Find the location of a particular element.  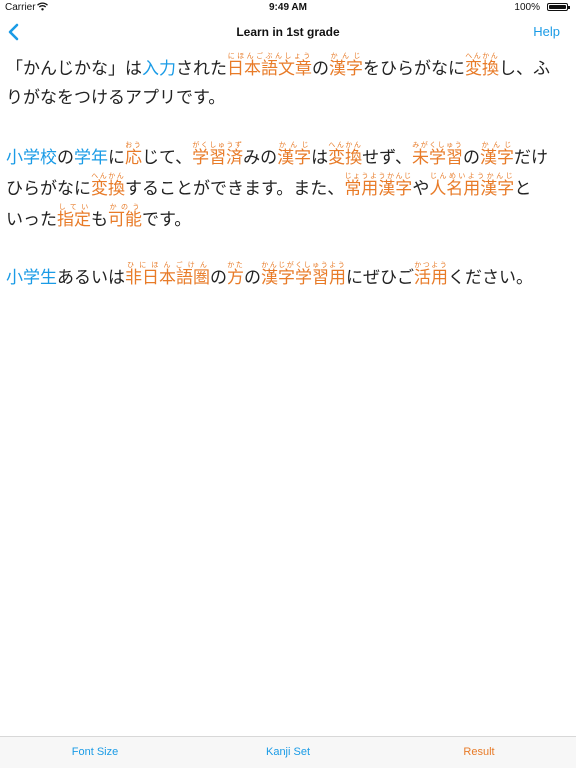

kanji-set-button: Kanji Set is located at coordinates (288, 752).